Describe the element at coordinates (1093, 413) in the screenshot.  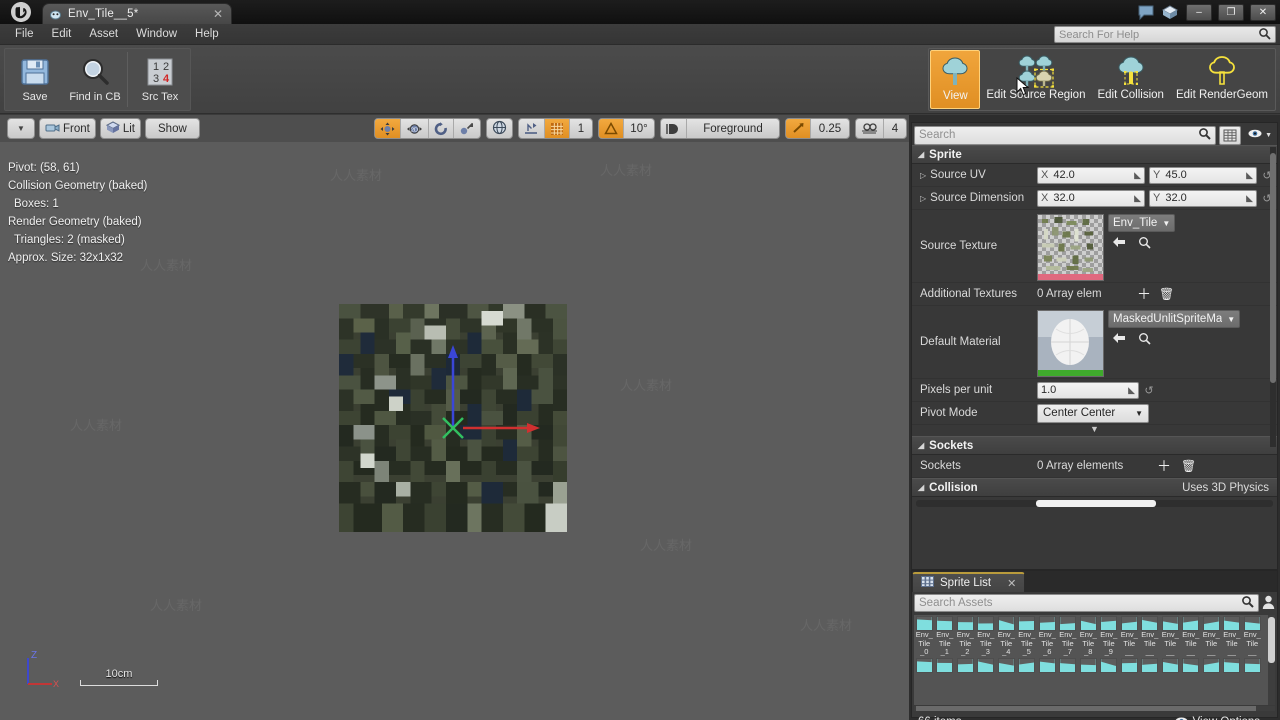
I see `pivot-mode-dropdown: Center Center ▼` at that location.